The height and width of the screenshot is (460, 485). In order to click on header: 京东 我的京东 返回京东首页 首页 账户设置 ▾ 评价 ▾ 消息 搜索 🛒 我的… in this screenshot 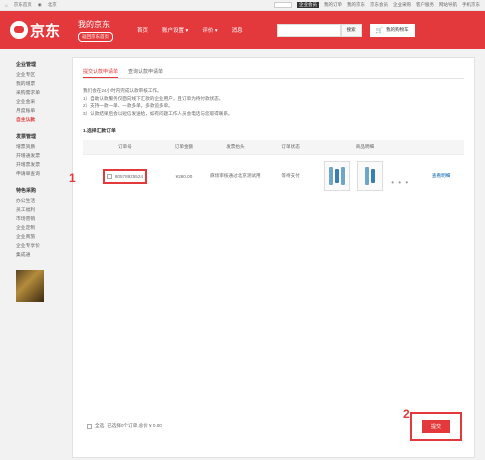, I will do `click(242, 30)`.